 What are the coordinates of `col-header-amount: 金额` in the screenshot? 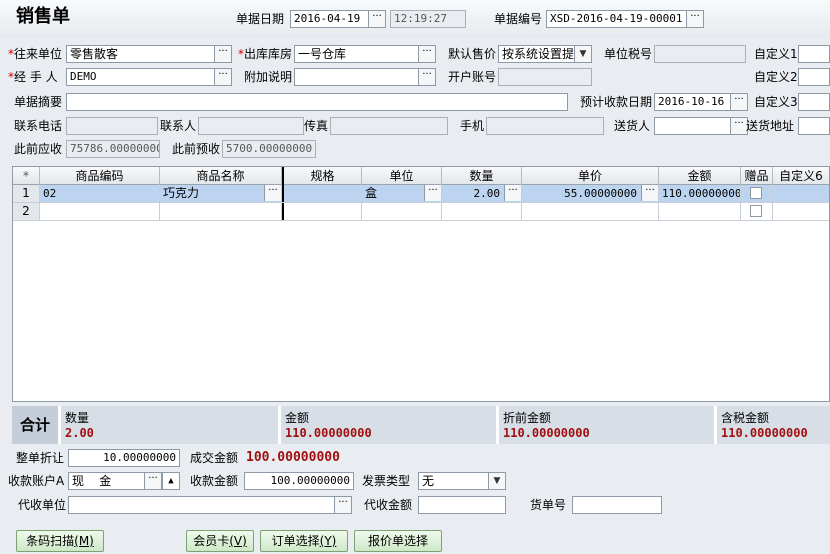 It's located at (700, 176).